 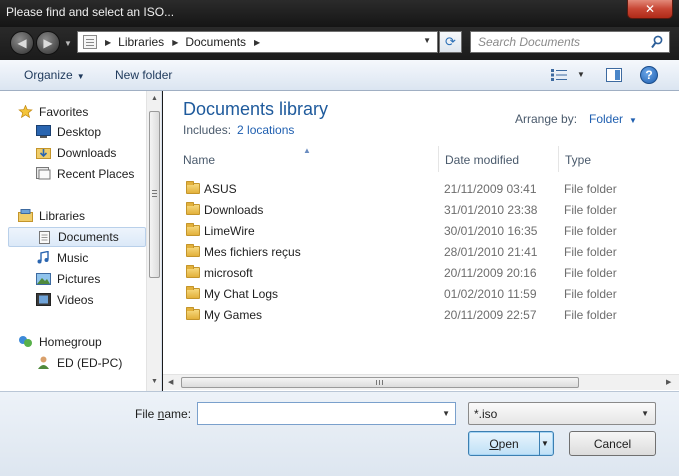 What do you see at coordinates (499, 159) in the screenshot?
I see `column-header-date: Date modified` at bounding box center [499, 159].